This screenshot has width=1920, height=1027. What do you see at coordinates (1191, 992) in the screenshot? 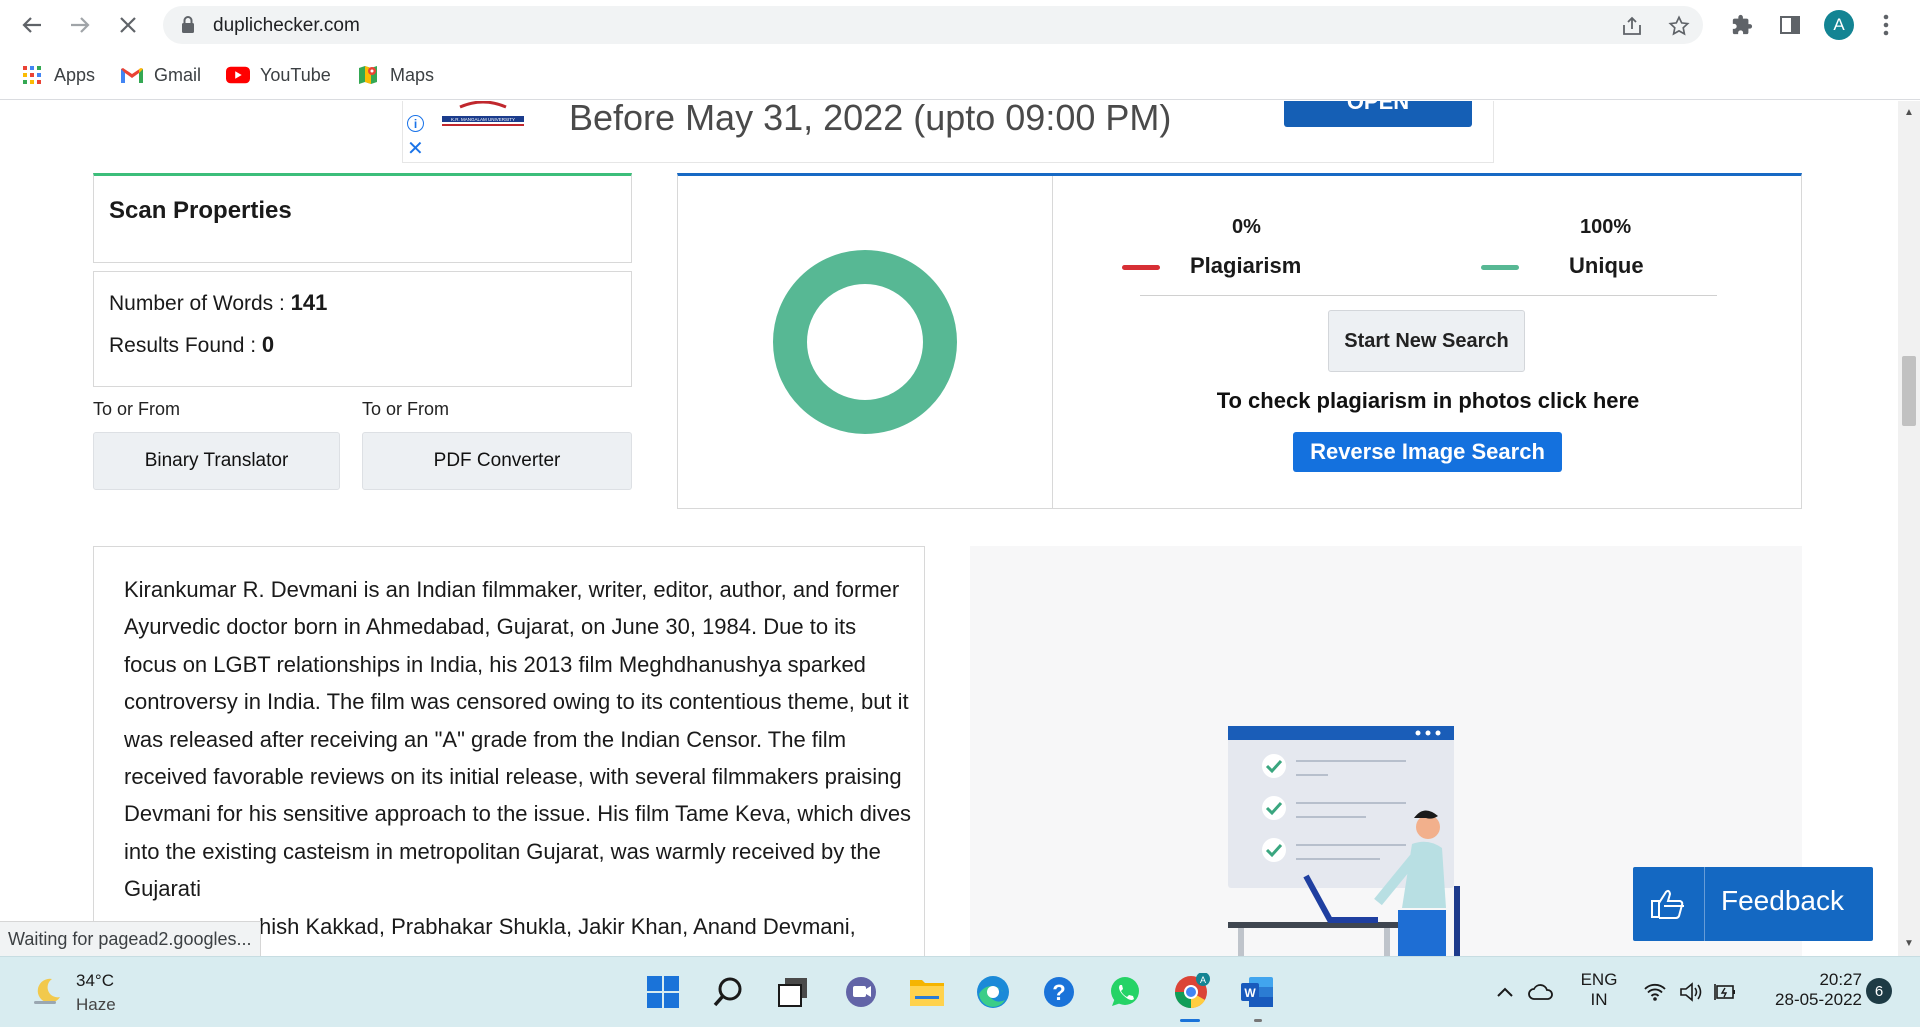
I see `chrome-icon: A` at bounding box center [1191, 992].